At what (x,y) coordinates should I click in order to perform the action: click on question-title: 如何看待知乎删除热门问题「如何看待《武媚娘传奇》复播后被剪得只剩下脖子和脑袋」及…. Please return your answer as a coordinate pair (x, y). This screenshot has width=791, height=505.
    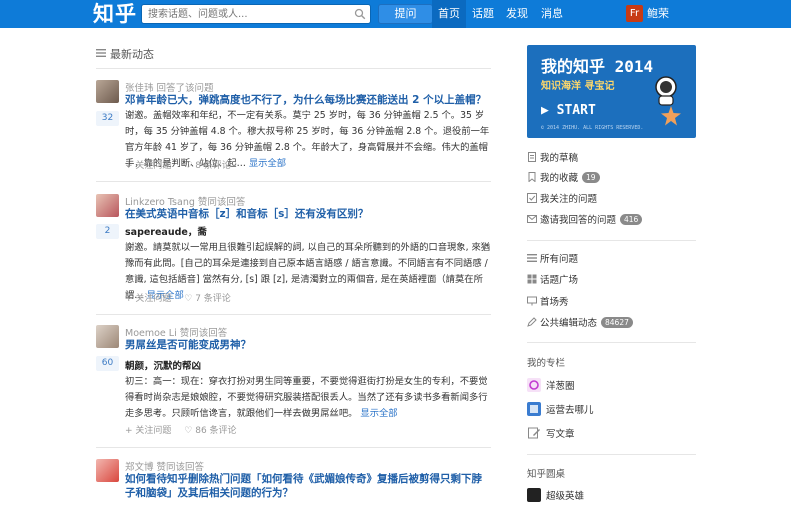
    Looking at the image, I should click on (308, 486).